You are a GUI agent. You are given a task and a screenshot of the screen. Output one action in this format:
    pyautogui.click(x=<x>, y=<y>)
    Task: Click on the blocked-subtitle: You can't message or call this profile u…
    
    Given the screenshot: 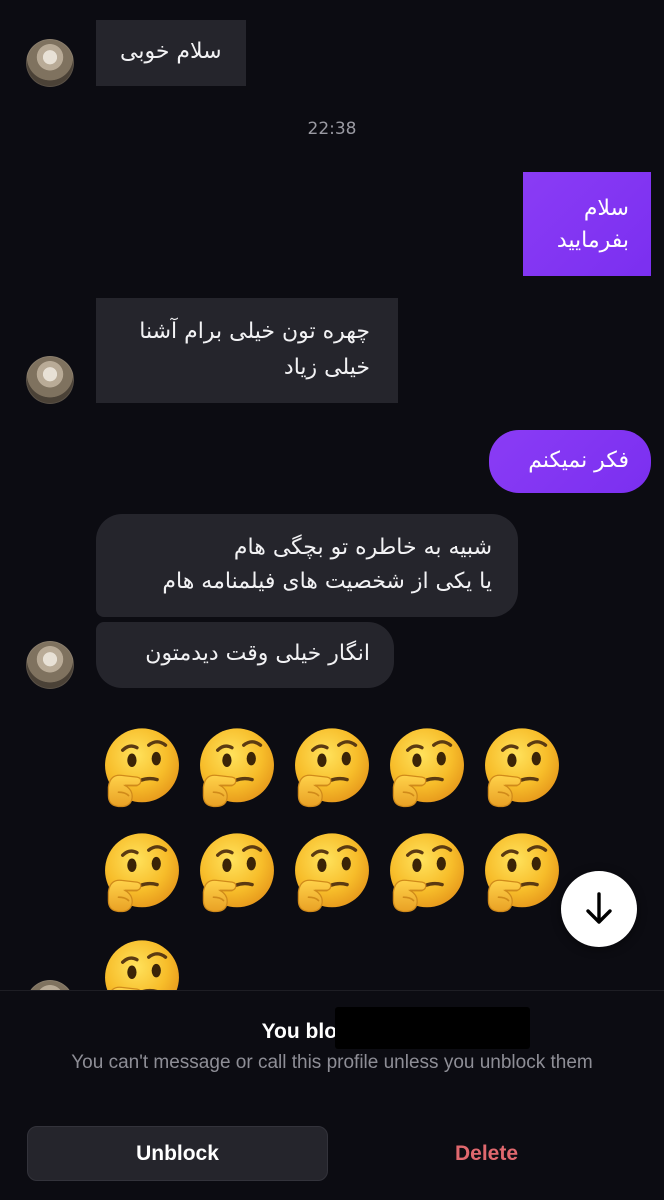 What is the action you would take?
    pyautogui.click(x=332, y=1062)
    